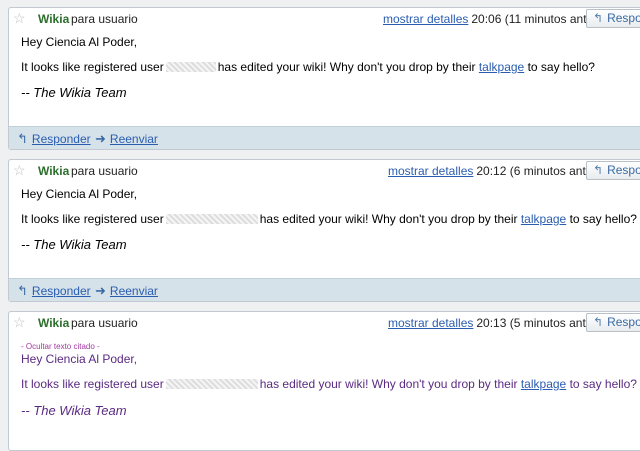 The width and height of the screenshot is (640, 451). I want to click on hide-quoted-text-link: - Ocultar texto citado -, so click(60, 346).